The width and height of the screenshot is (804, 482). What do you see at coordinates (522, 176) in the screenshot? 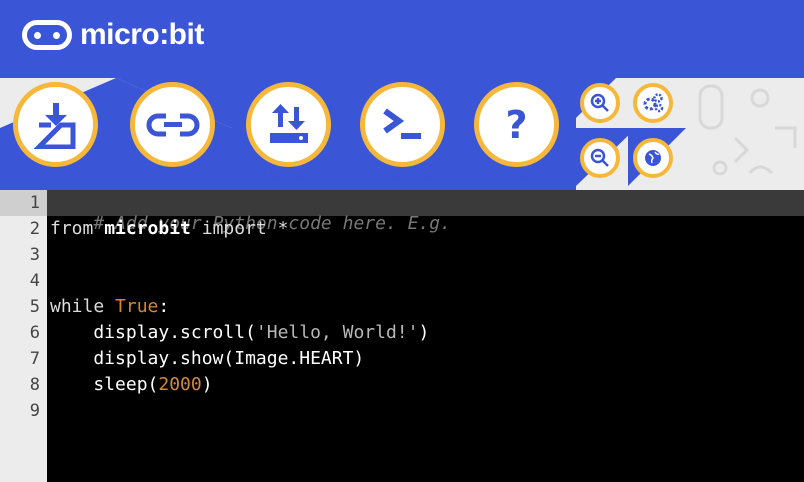
I see `help-label: Help` at bounding box center [522, 176].